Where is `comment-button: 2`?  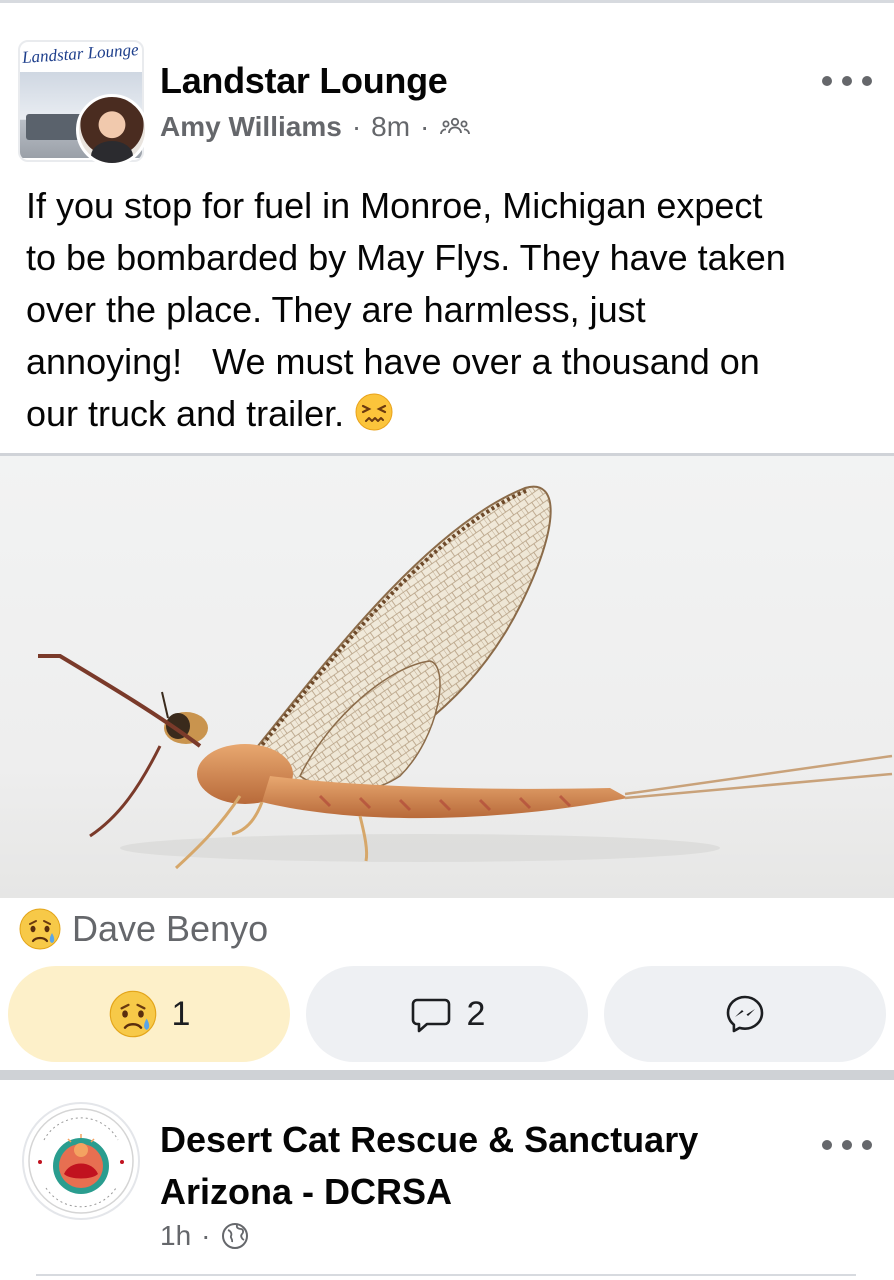
comment-button: 2 is located at coordinates (447, 1014).